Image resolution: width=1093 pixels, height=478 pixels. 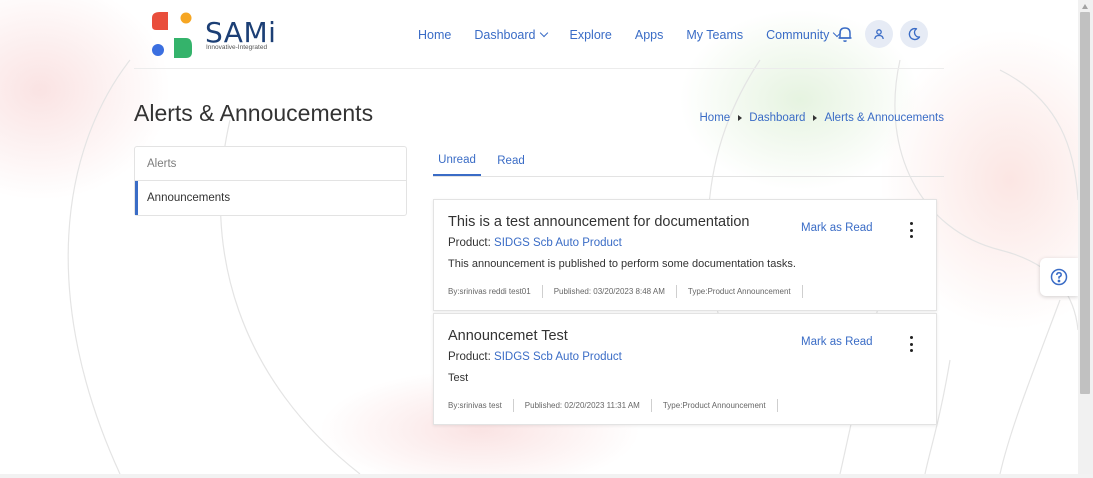 I want to click on user-icon, so click(x=879, y=34).